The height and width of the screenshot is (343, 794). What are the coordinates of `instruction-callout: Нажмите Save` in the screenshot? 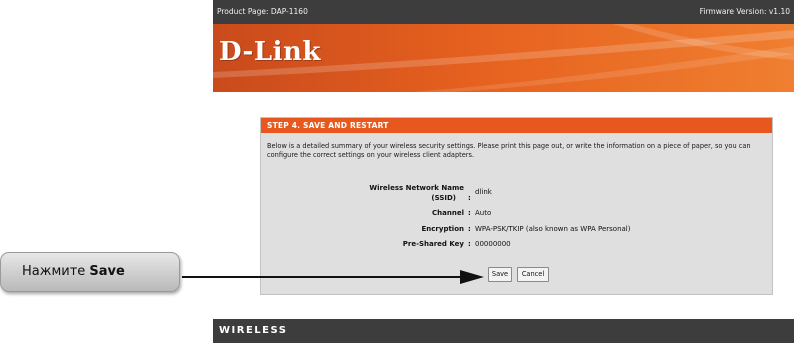 It's located at (90, 272).